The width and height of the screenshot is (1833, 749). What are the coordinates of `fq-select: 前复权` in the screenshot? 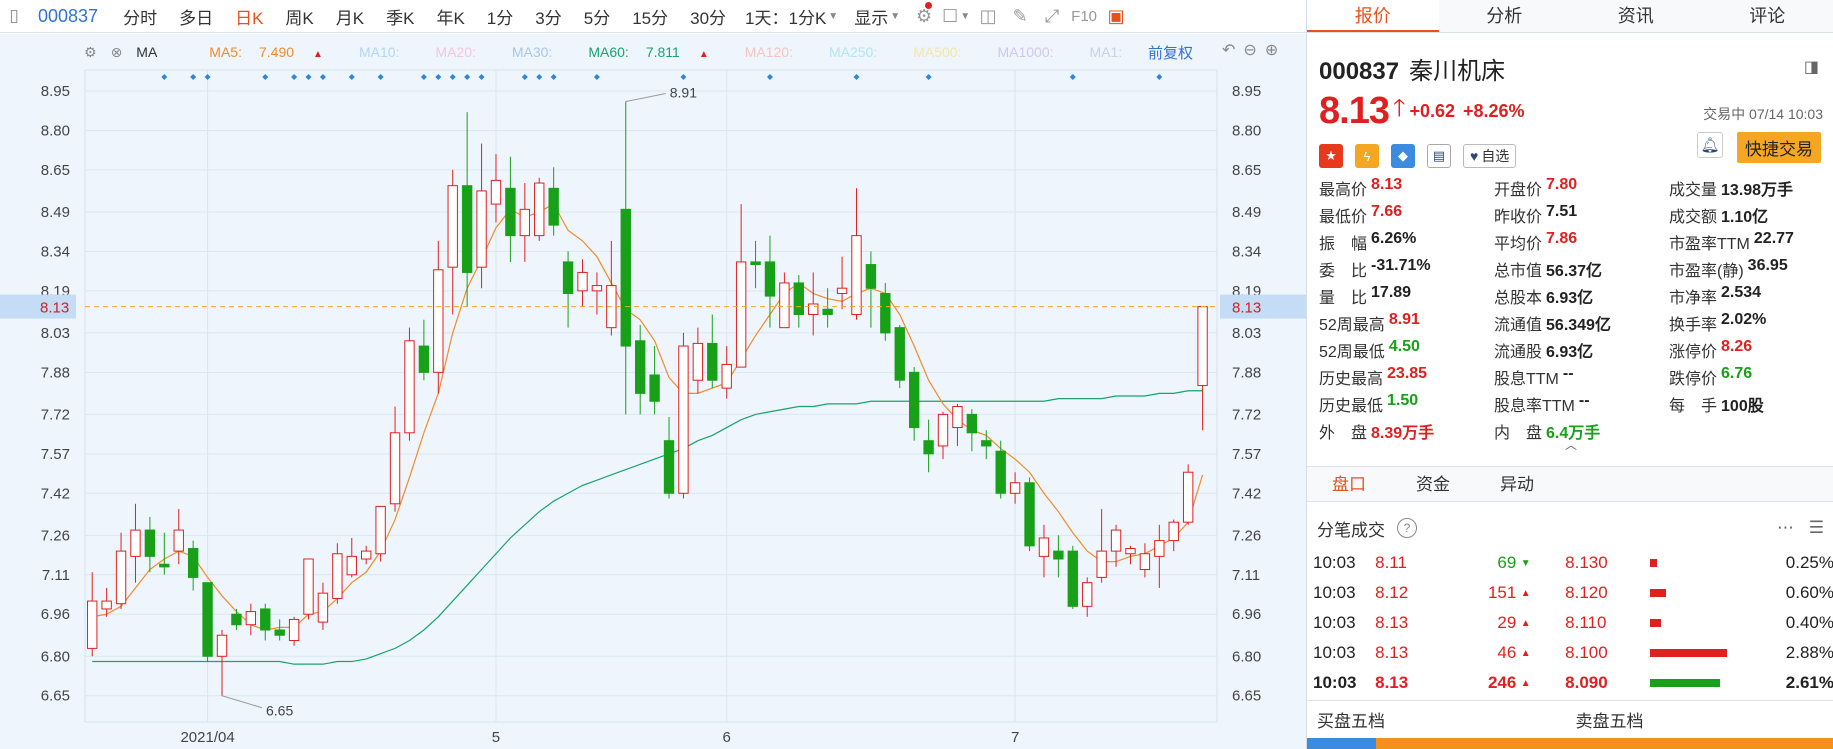 It's located at (1170, 52).